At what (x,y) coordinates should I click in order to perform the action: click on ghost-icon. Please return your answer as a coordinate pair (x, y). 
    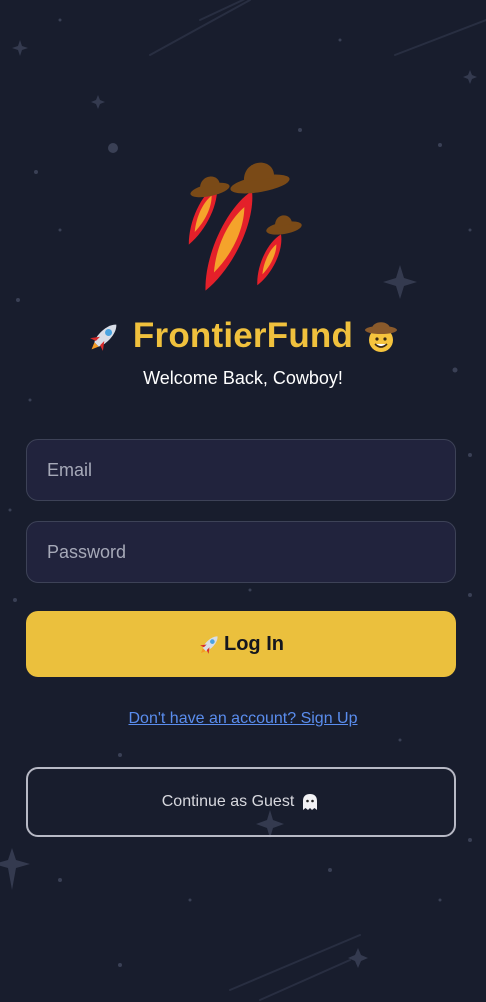
    Looking at the image, I should click on (310, 802).